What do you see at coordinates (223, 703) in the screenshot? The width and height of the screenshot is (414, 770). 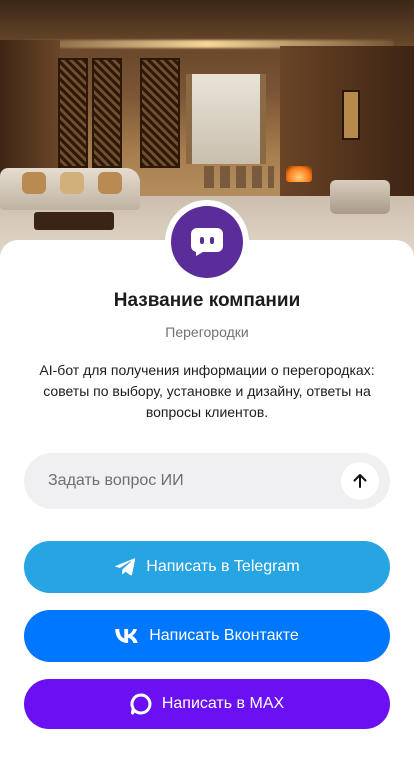 I see `max-button-label: Написать в MAX` at bounding box center [223, 703].